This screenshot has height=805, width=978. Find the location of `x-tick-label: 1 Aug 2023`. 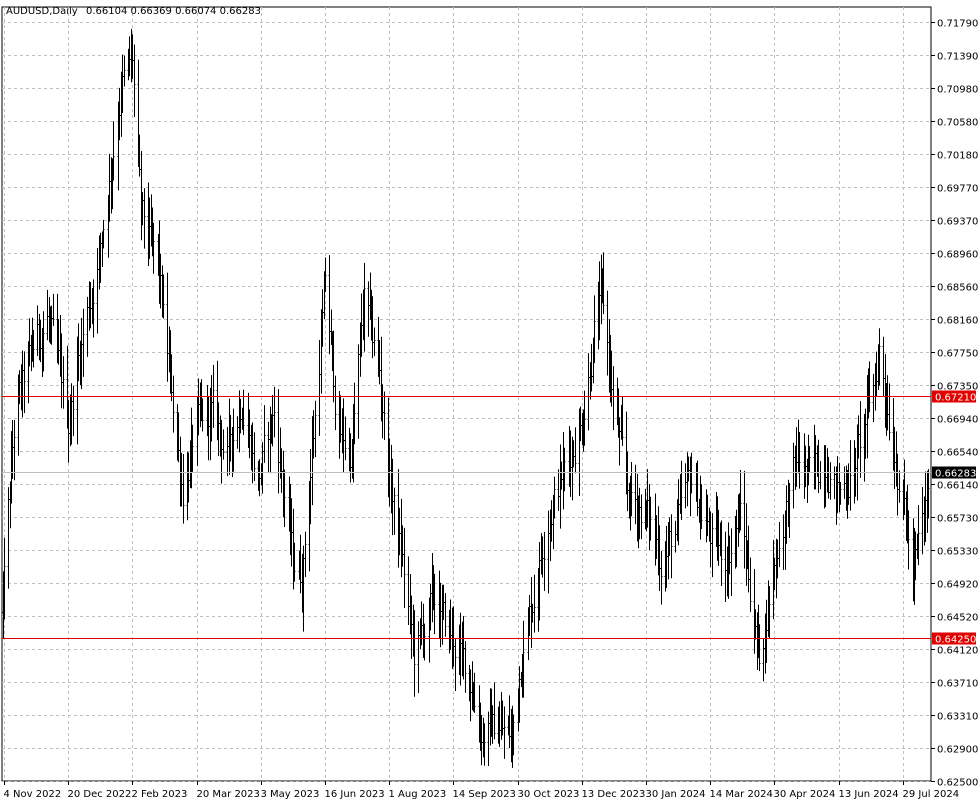

x-tick-label: 1 Aug 2023 is located at coordinates (418, 794).